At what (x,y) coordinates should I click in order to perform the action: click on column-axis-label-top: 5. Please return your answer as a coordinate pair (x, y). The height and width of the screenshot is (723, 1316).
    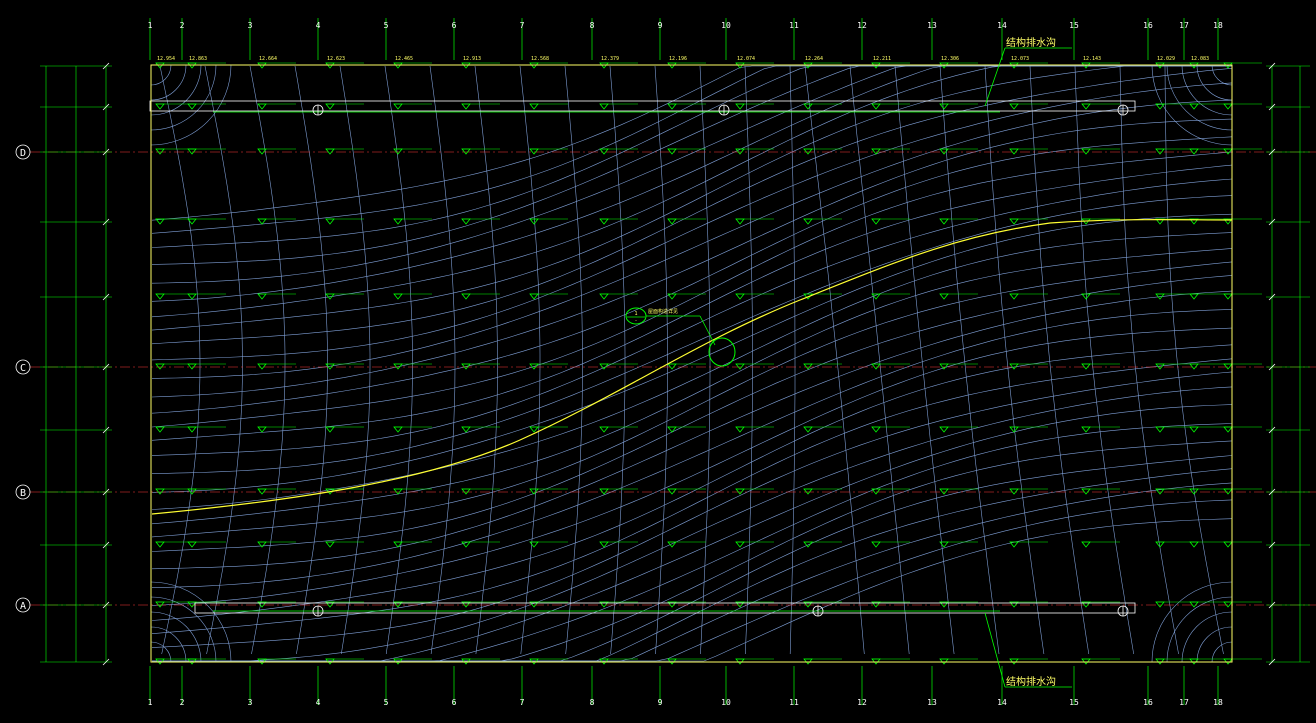
    Looking at the image, I should click on (386, 25).